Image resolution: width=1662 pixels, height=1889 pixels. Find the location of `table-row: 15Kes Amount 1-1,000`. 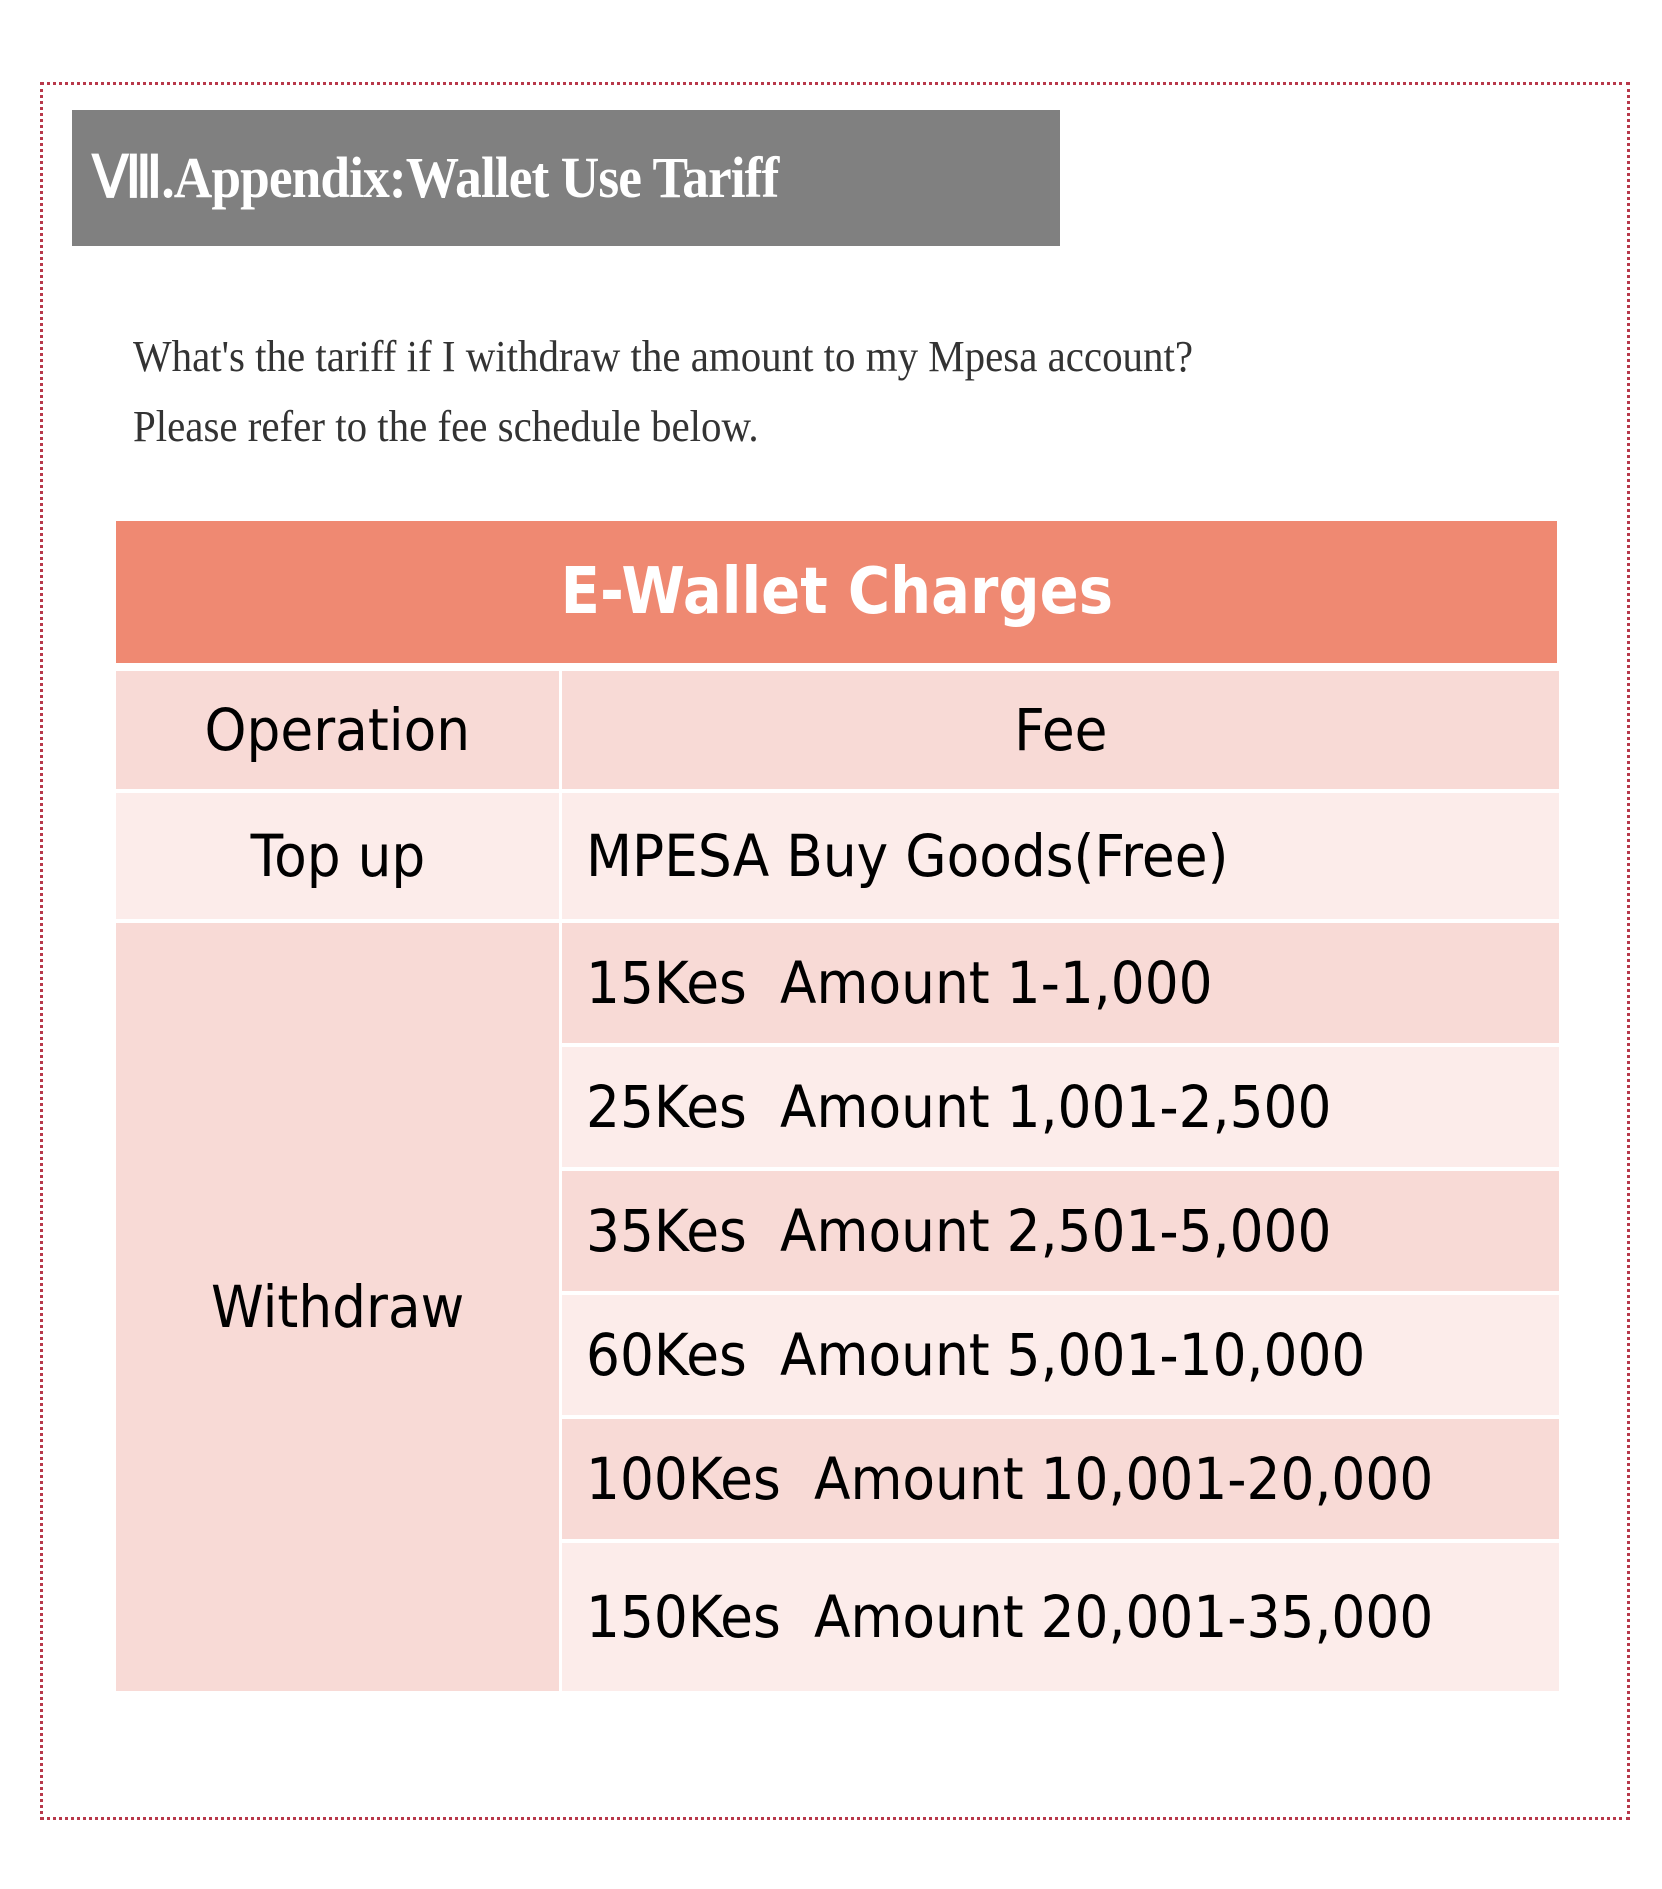

table-row: 15Kes Amount 1-1,000 is located at coordinates (1060, 983).